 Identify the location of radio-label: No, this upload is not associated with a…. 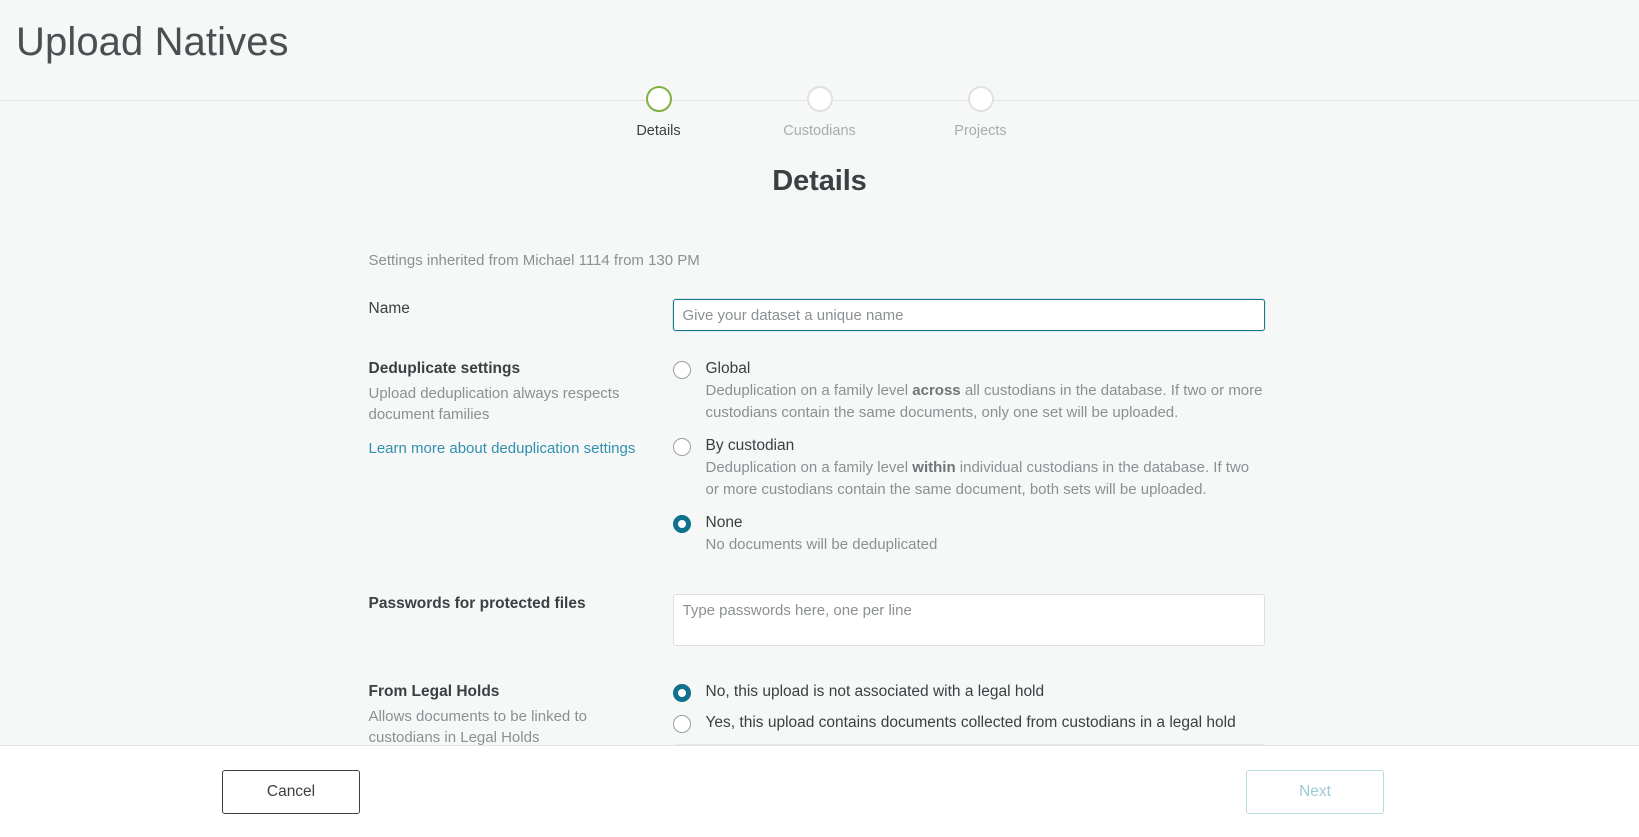
(875, 691).